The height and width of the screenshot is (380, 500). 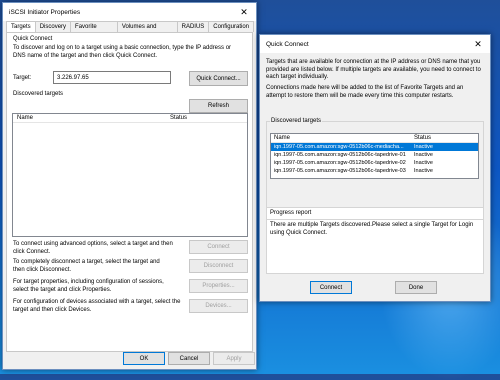 What do you see at coordinates (234, 358) in the screenshot?
I see `apply-button: Apply` at bounding box center [234, 358].